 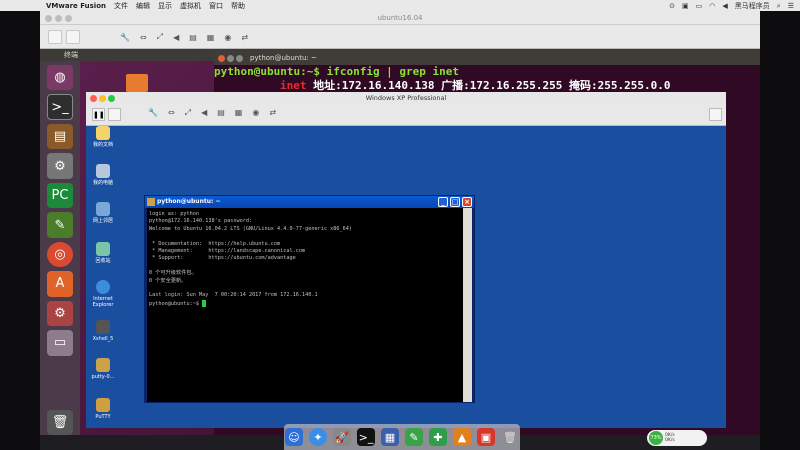 What do you see at coordinates (60, 166) in the screenshot?
I see `settings-icon: ⚙` at bounding box center [60, 166].